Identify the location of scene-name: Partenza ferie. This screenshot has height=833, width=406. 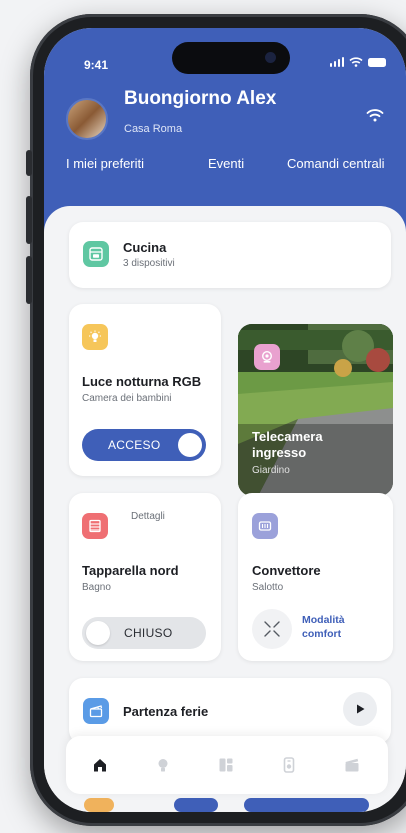
(166, 711).